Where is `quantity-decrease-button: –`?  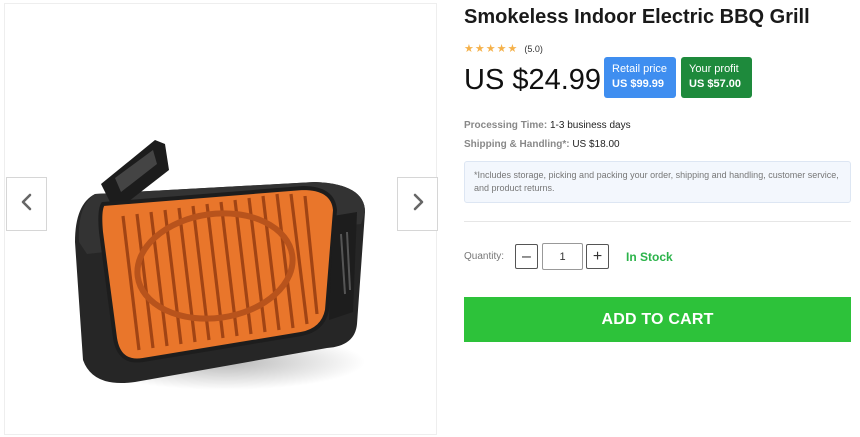 quantity-decrease-button: – is located at coordinates (526, 256).